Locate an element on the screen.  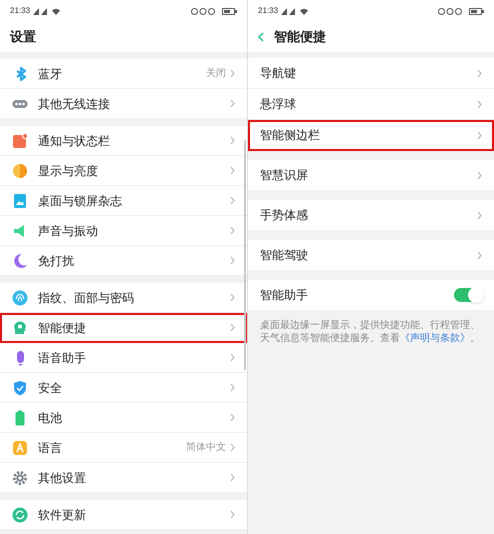
list-item: 软件更新 is located at coordinates (123, 515).